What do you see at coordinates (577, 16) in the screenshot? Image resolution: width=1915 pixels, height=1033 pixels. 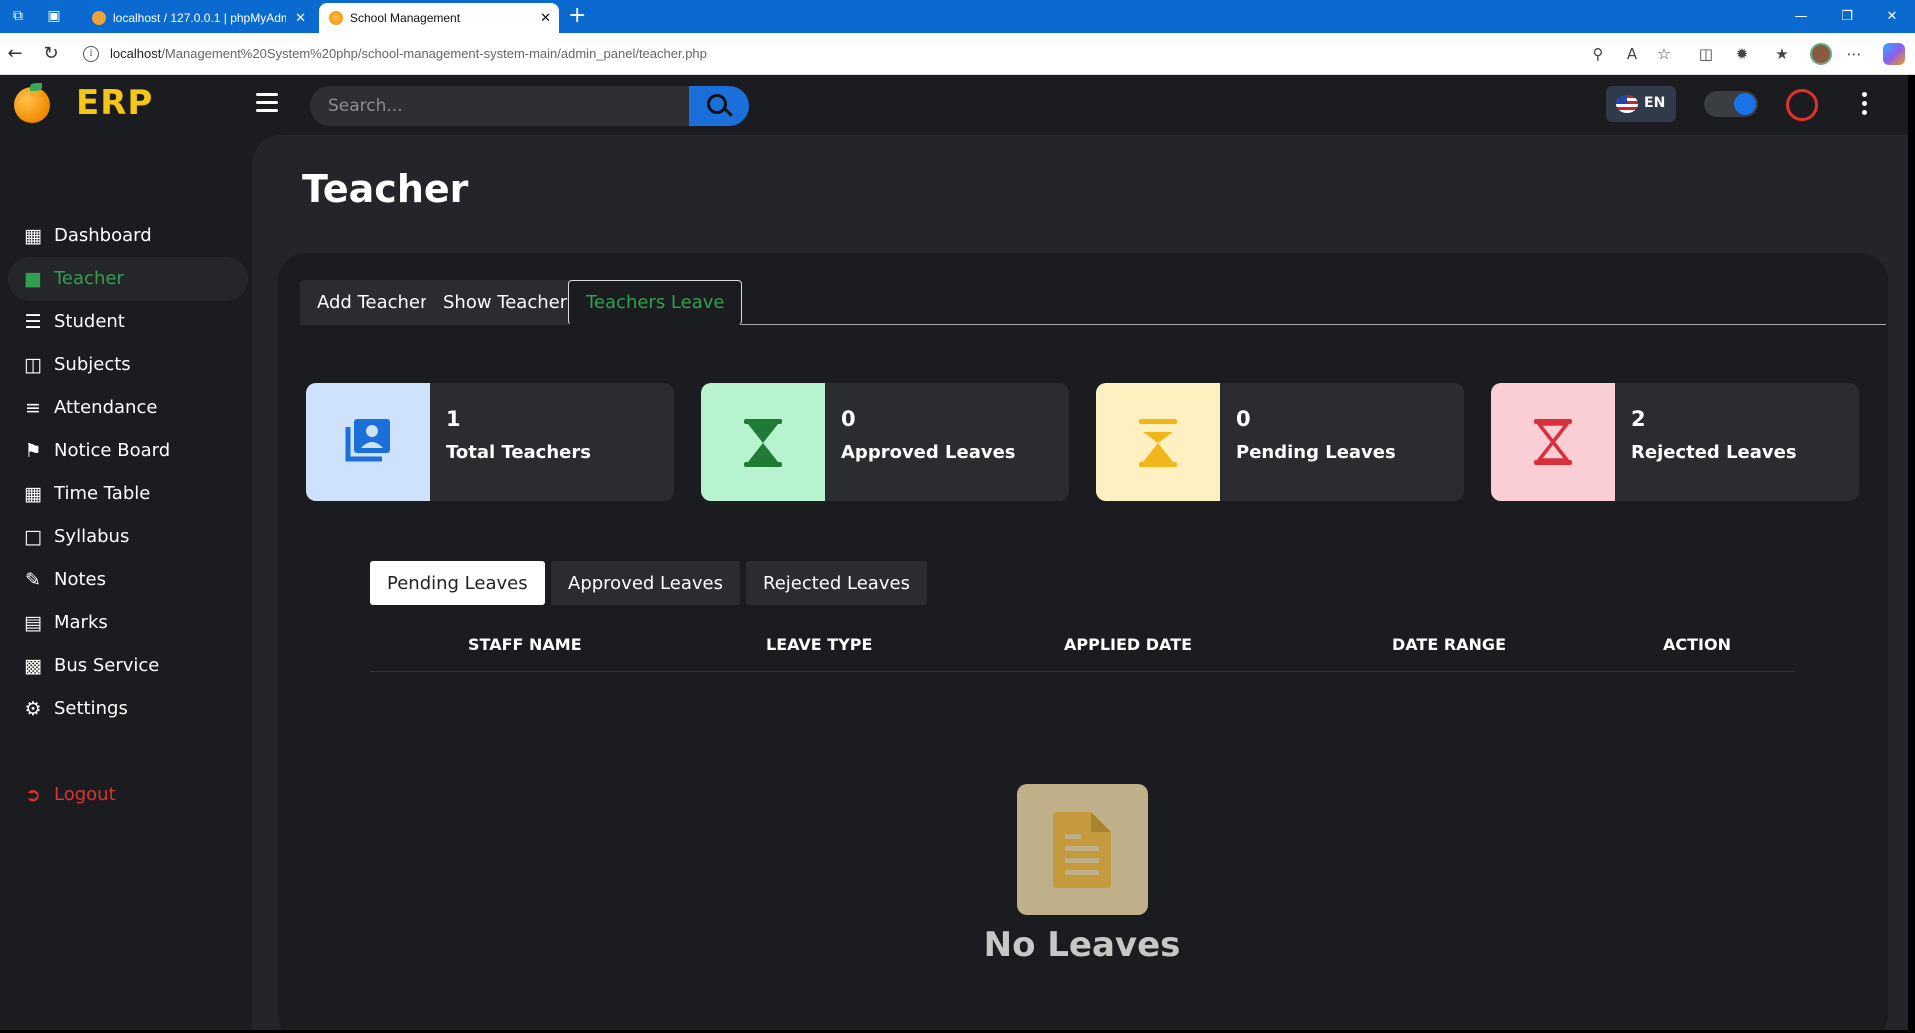 I see `new-tab-icon: +` at bounding box center [577, 16].